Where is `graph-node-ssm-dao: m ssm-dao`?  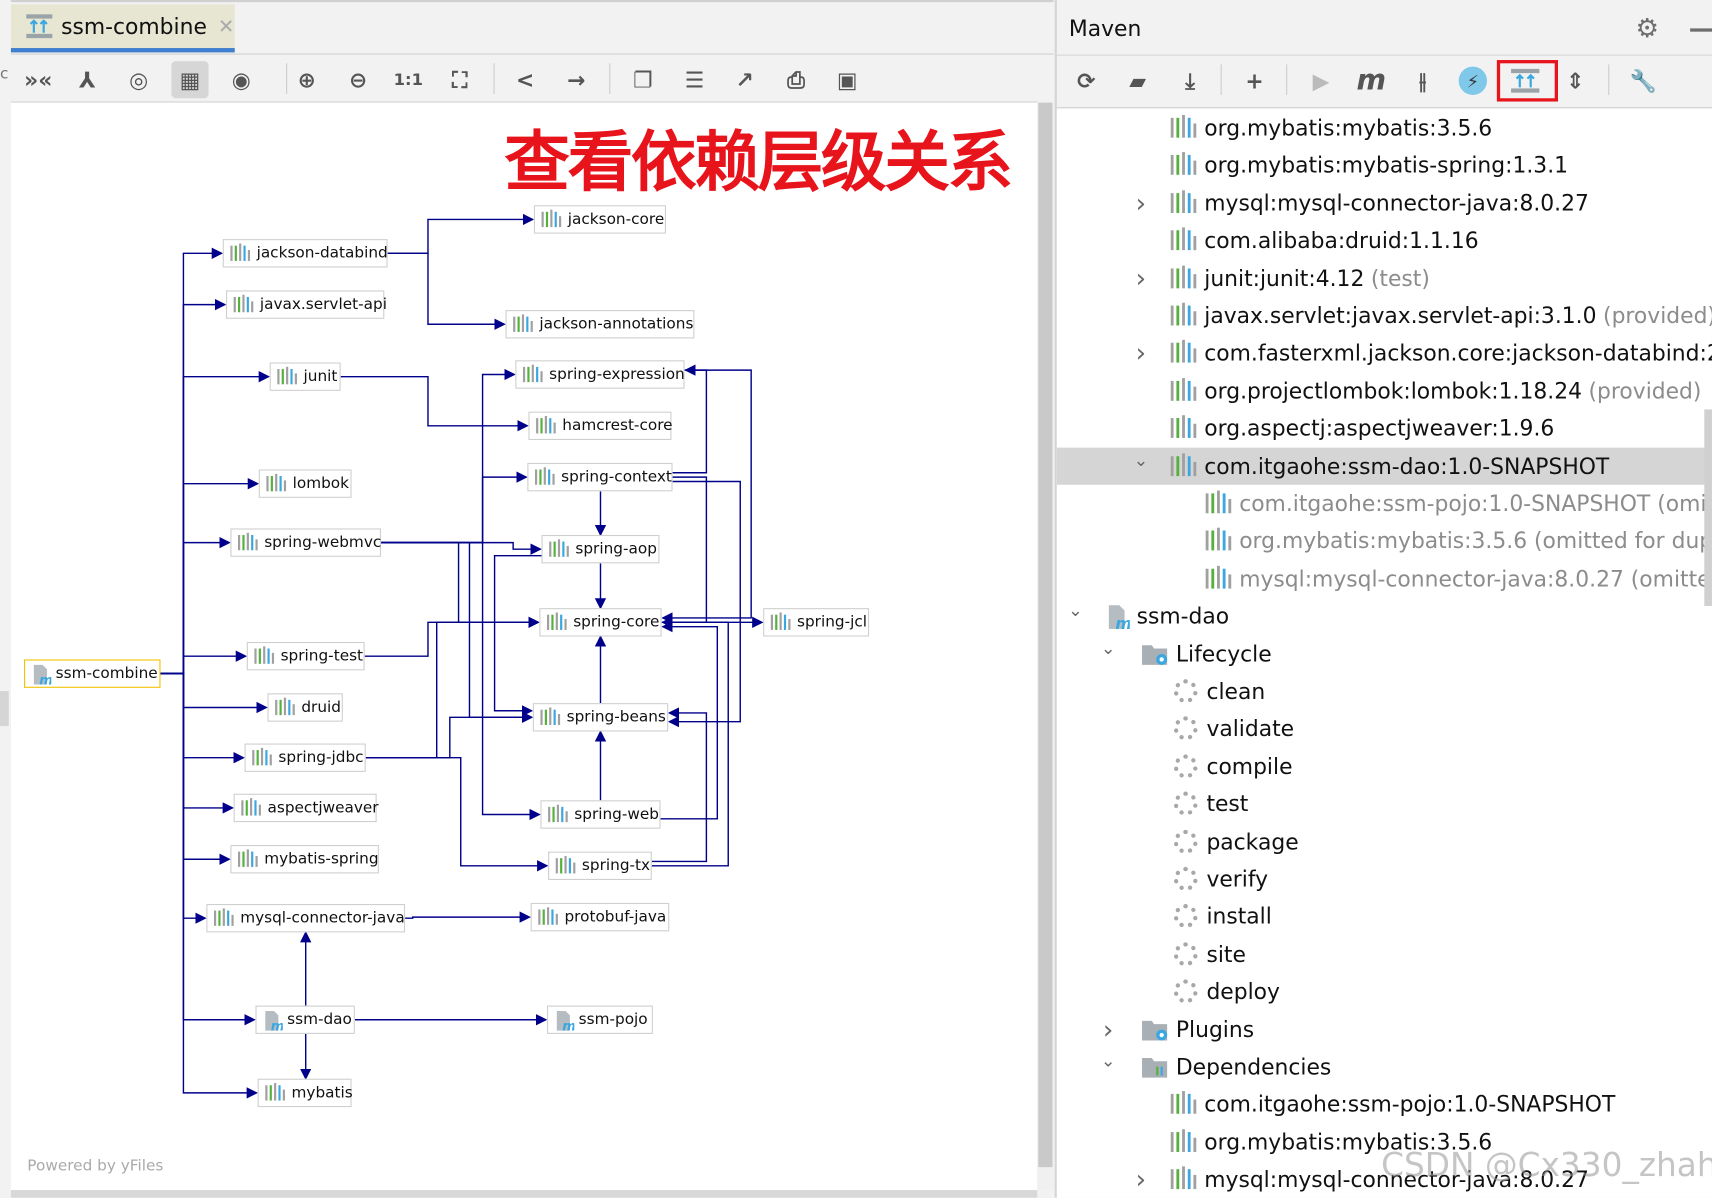 graph-node-ssm-dao: m ssm-dao is located at coordinates (305, 1020).